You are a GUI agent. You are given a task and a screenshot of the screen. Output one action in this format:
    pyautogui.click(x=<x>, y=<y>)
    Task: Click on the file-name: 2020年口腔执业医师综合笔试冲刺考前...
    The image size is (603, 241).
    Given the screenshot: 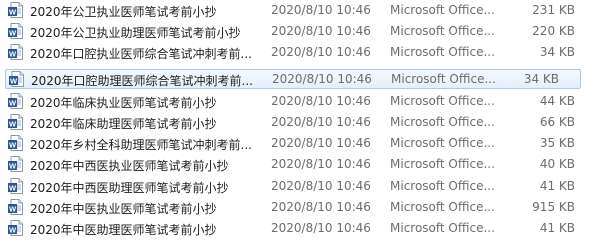 What is the action you would take?
    pyautogui.click(x=141, y=54)
    